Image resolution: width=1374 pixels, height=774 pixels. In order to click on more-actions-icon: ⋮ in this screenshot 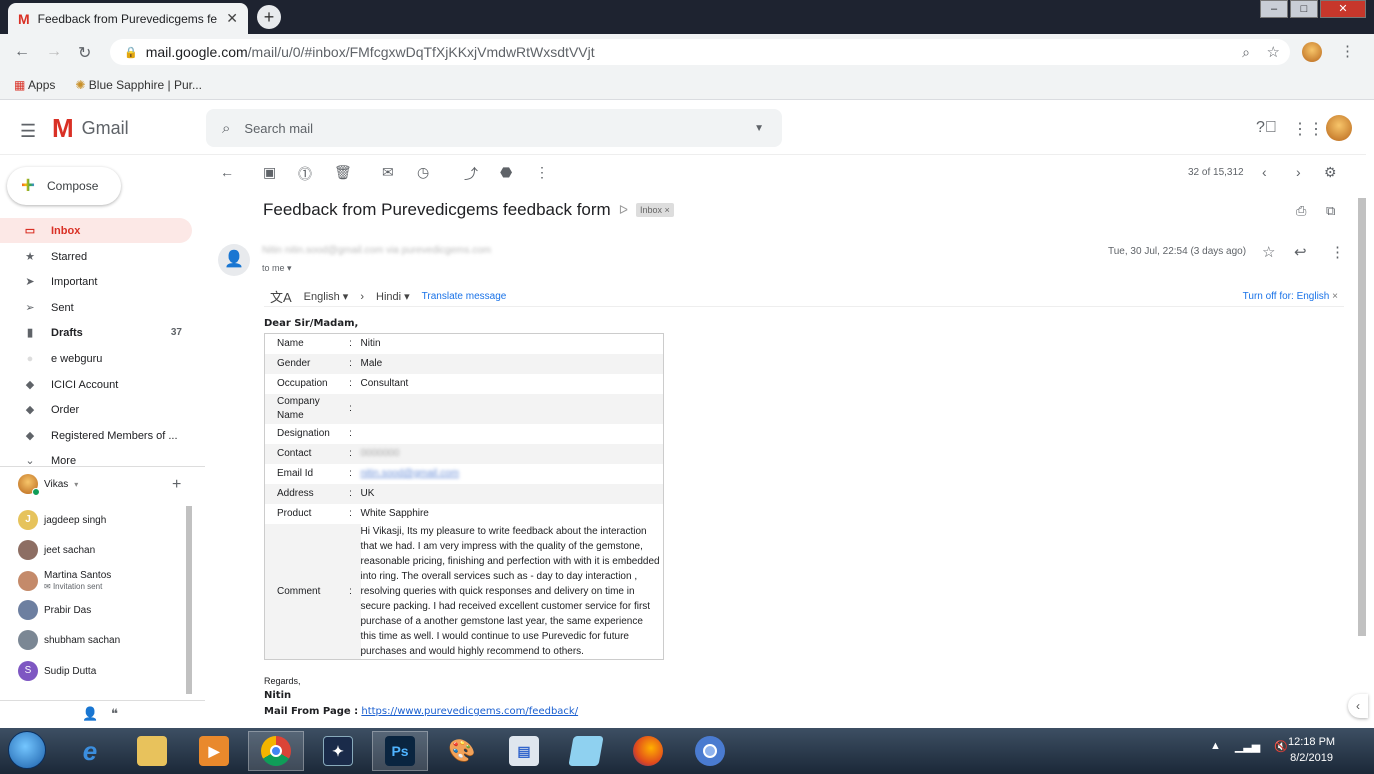, I will do `click(1337, 252)`.